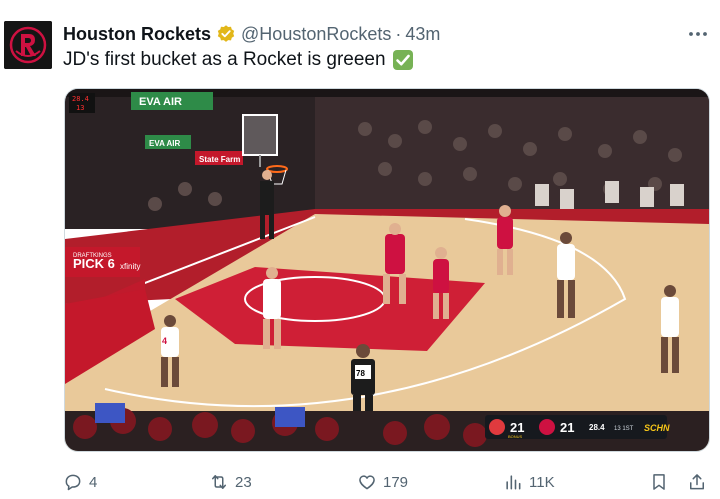 This screenshot has width=720, height=499. Describe the element at coordinates (130, 266) in the screenshot. I see `xfinity-ad: xfinity` at that location.